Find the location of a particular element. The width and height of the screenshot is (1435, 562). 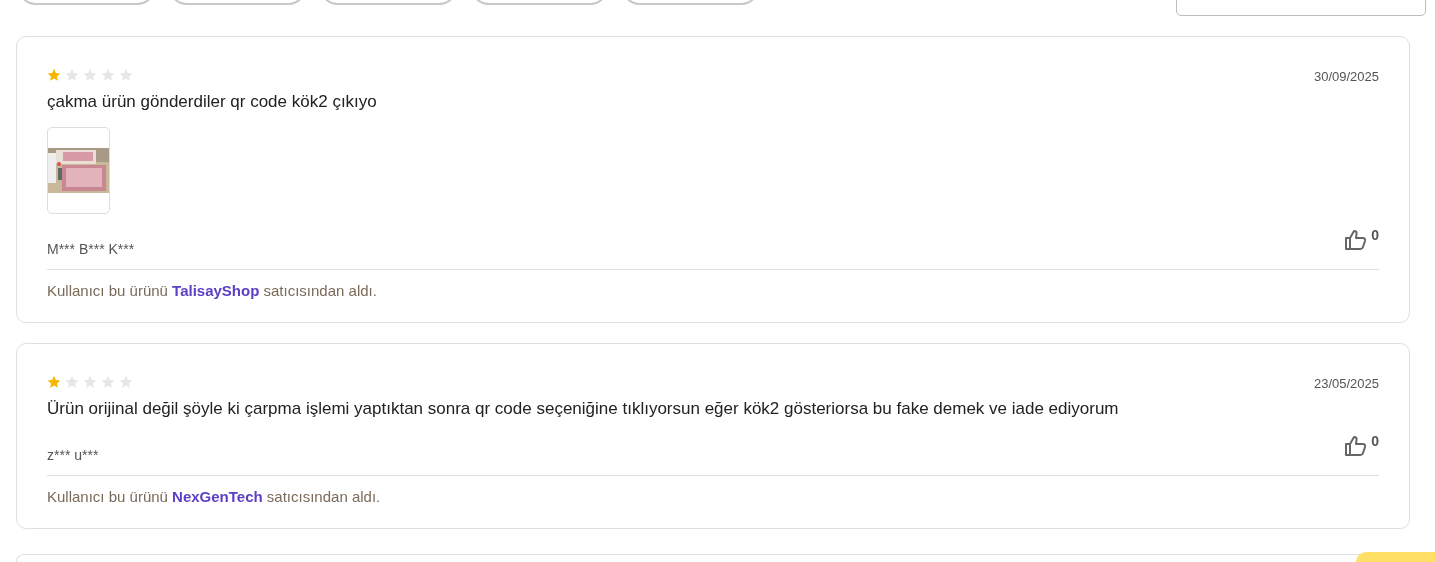

purchase-note: Kullanıcı bu ürünü TalisayShop satıcısından aldı. is located at coordinates (212, 290).